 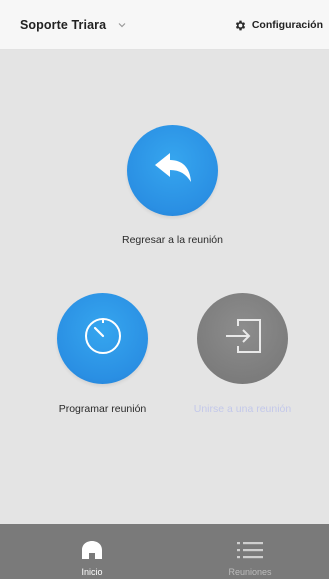 I want to click on account-name: Soporte Triara, so click(x=63, y=25).